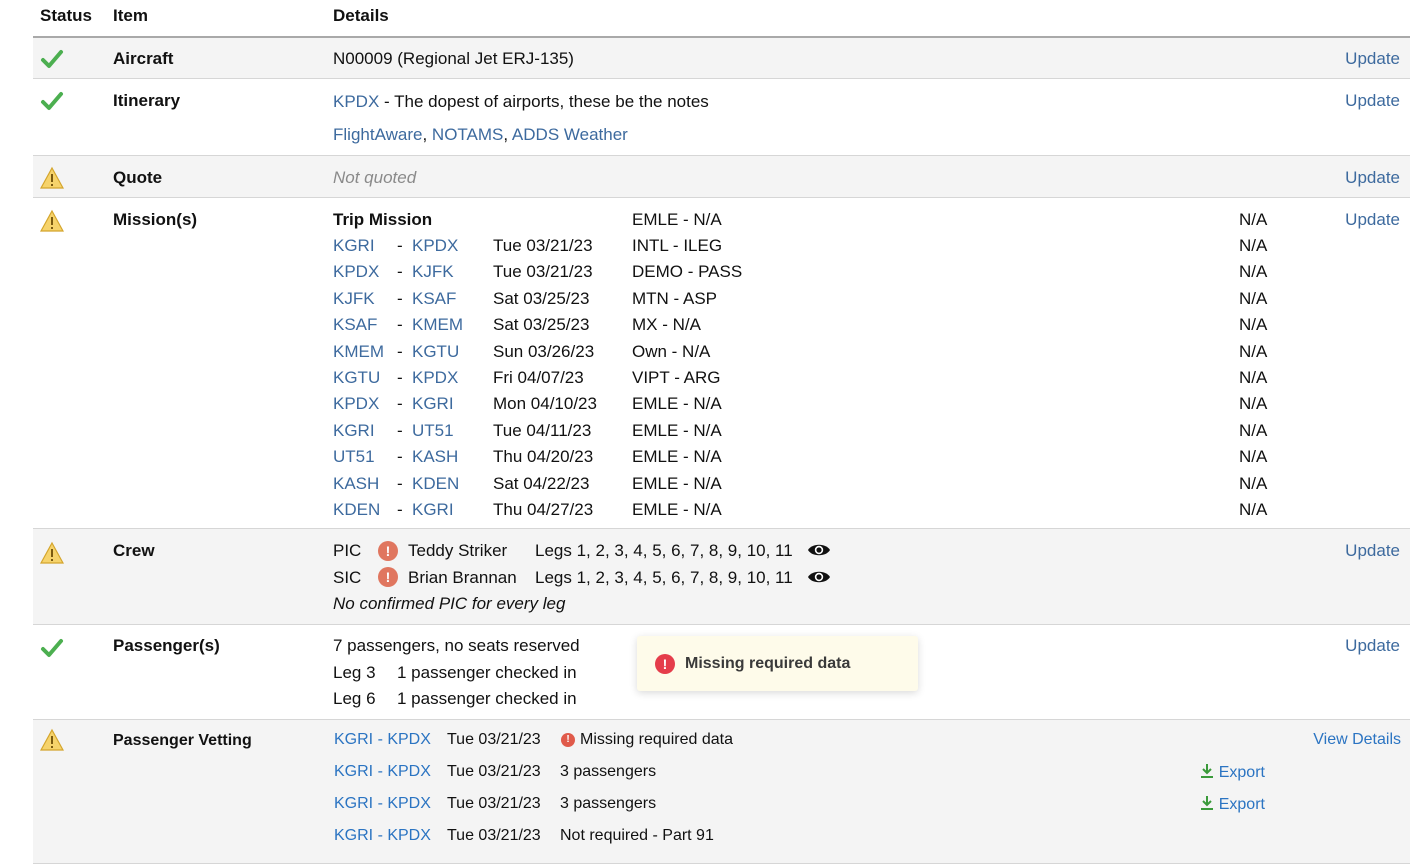 The image size is (1428, 865). What do you see at coordinates (1372, 646) in the screenshot?
I see `passengers-update-link: Update` at bounding box center [1372, 646].